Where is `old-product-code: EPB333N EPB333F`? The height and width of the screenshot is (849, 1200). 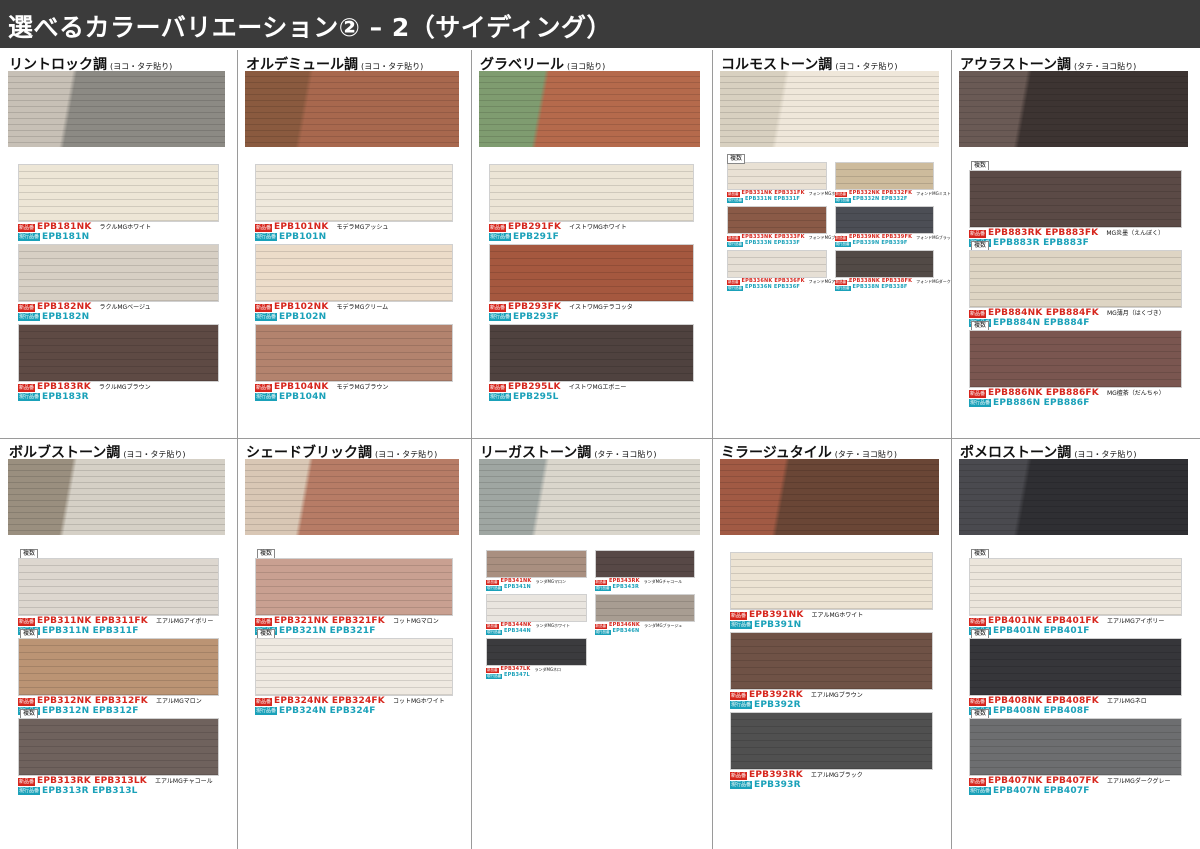 old-product-code: EPB333N EPB333F is located at coordinates (772, 243).